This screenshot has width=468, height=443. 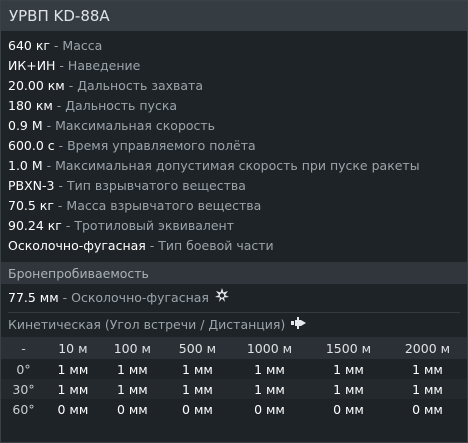 I want to click on kinetic-penetration-header: Кинетическая (Угол встречи / Дистанция), so click(x=234, y=325).